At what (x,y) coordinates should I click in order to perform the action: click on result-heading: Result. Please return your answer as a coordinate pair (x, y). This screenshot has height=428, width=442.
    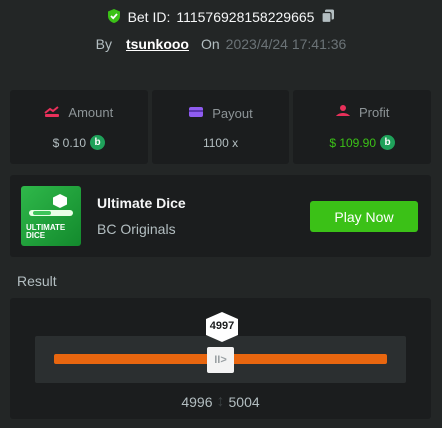
    Looking at the image, I should click on (37, 281).